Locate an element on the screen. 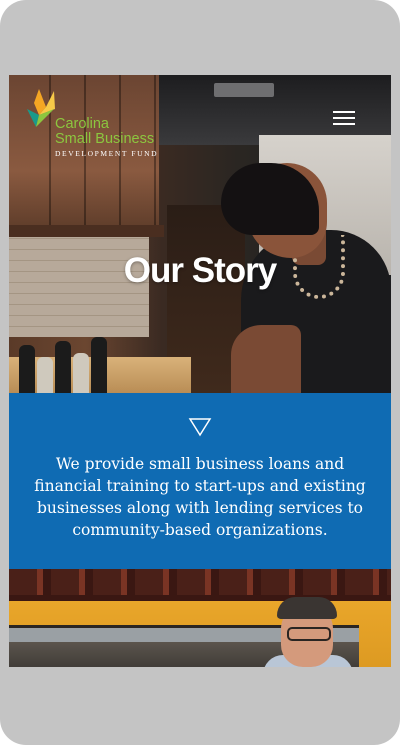 This screenshot has height=745, width=400. hero-photo-light is located at coordinates (244, 90).